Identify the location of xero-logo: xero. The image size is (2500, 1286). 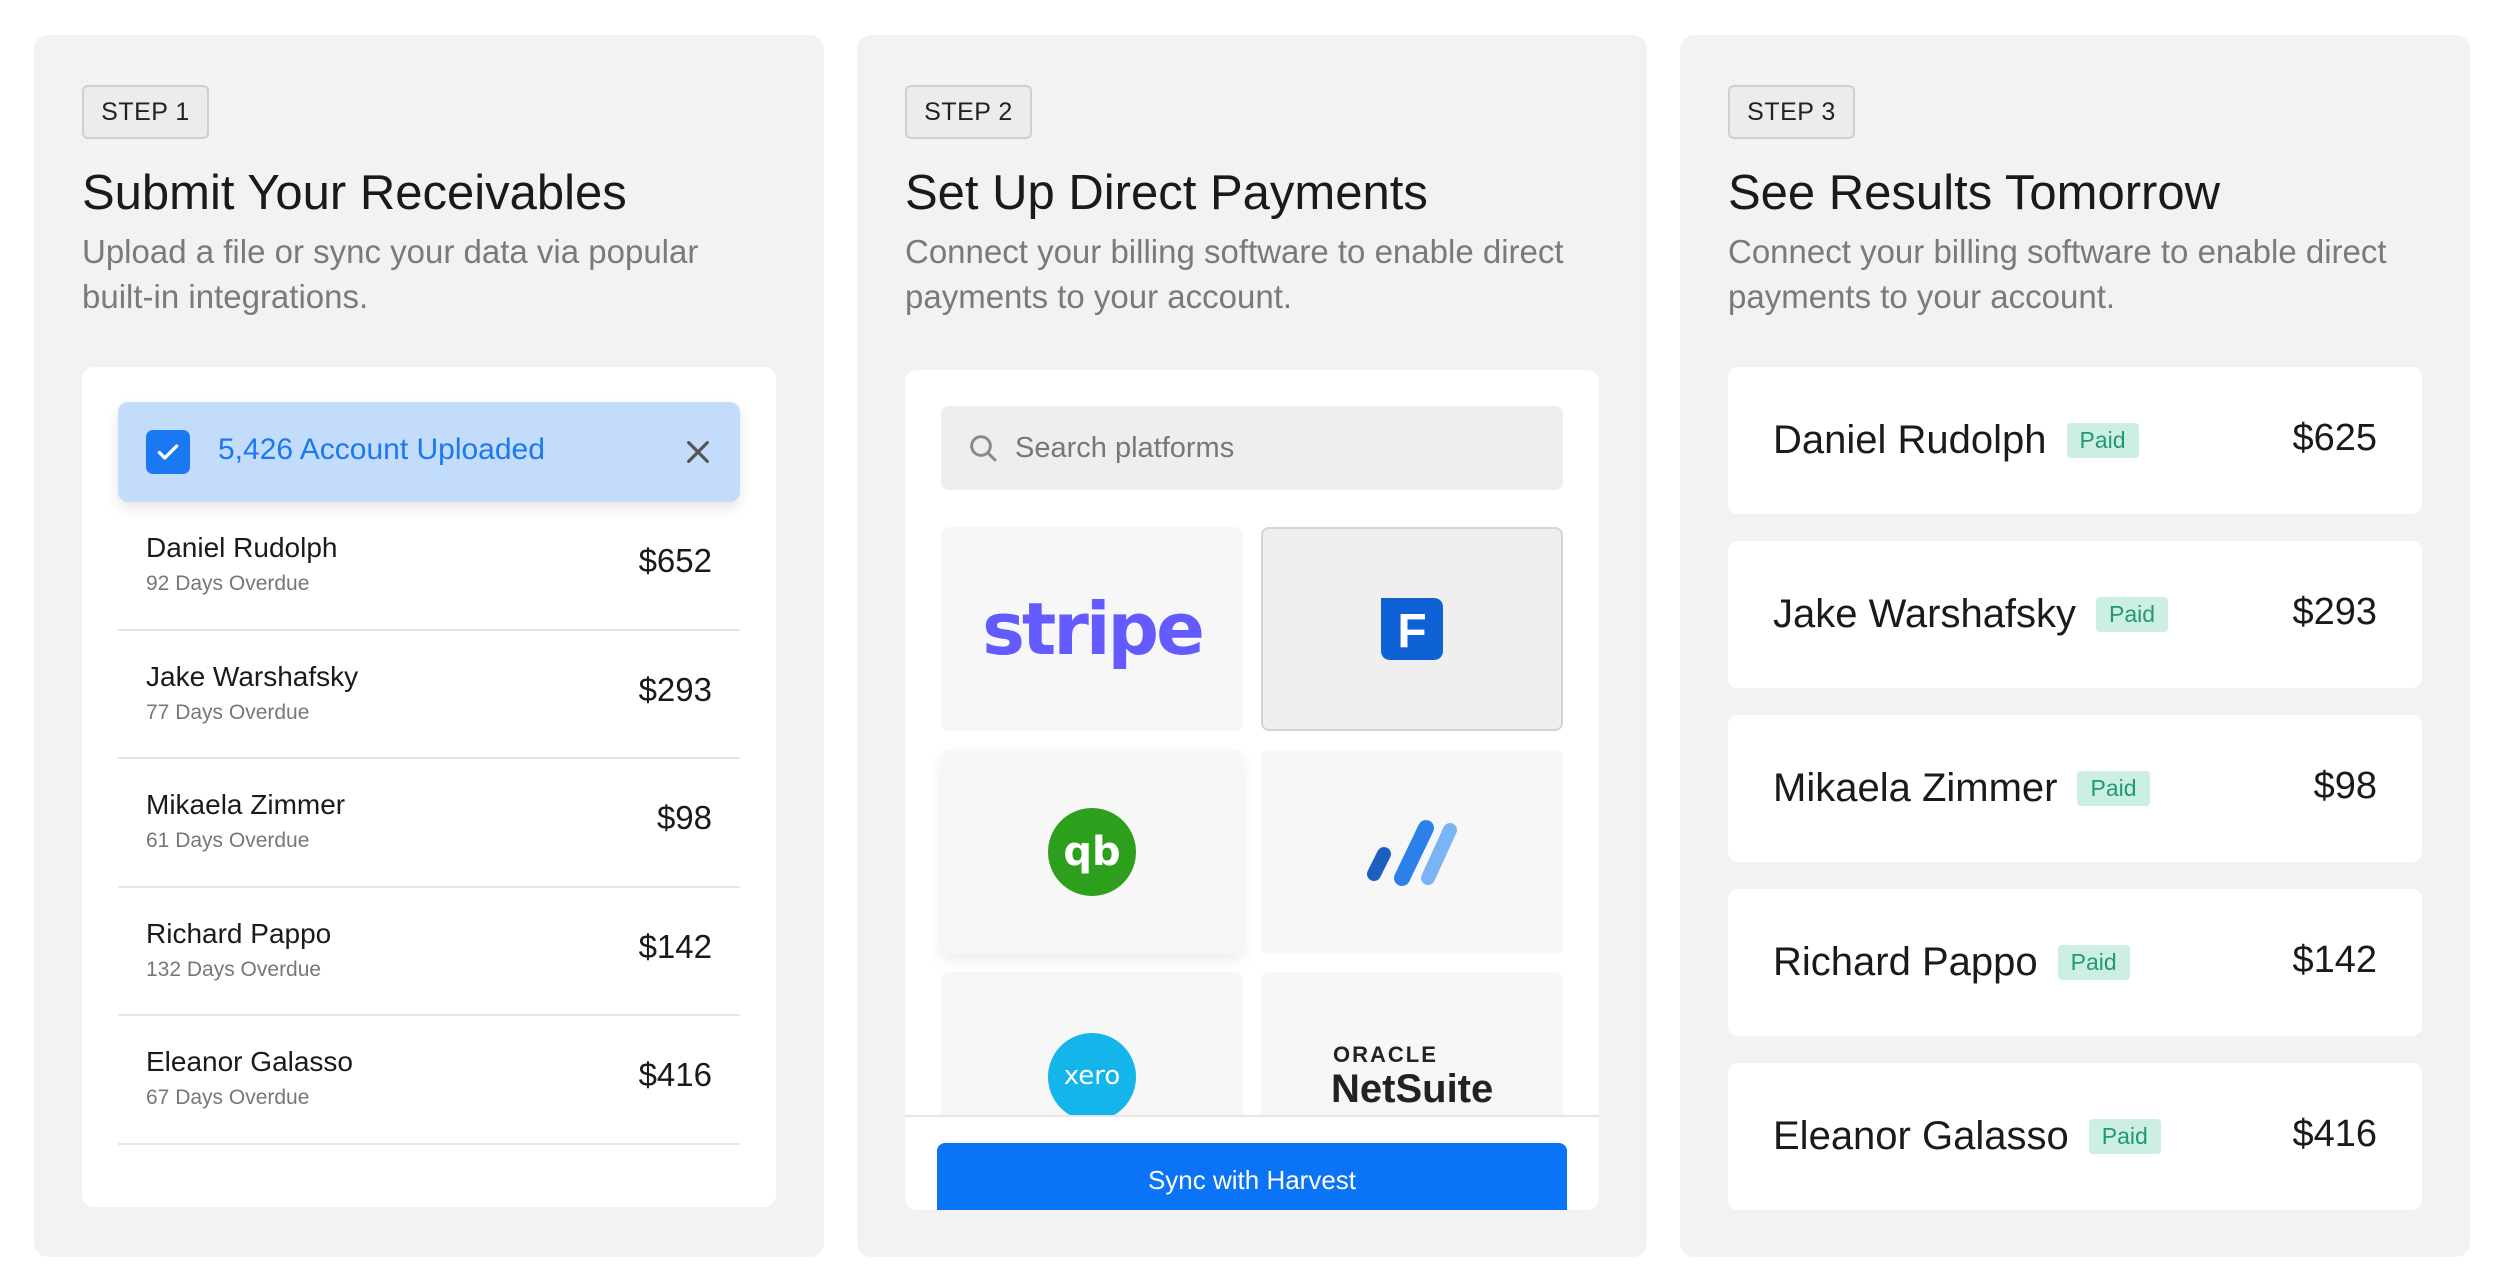
(1092, 1076).